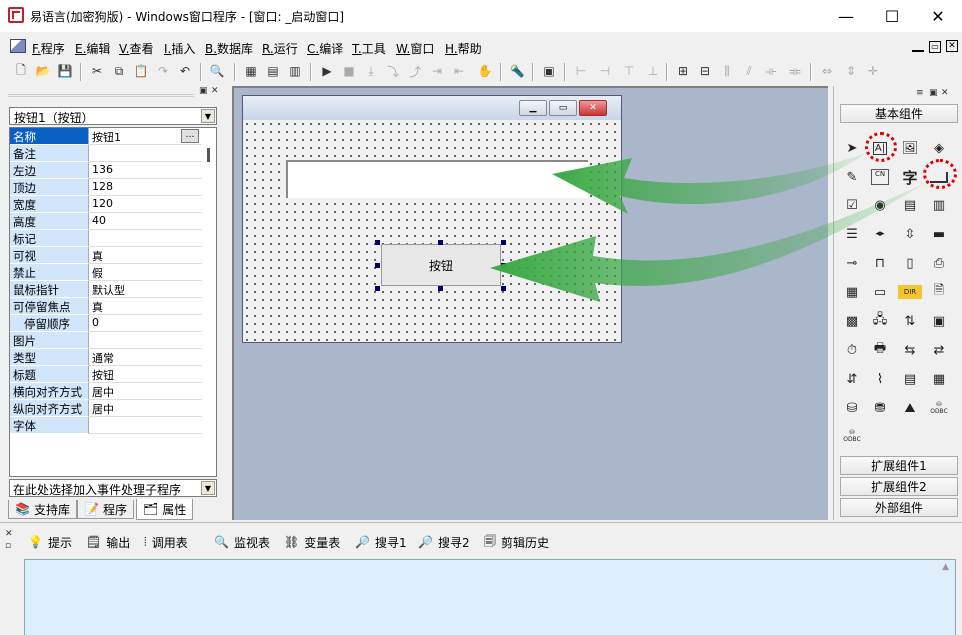  What do you see at coordinates (8, 546) in the screenshot?
I see `panel-pin-icon: ▫` at bounding box center [8, 546].